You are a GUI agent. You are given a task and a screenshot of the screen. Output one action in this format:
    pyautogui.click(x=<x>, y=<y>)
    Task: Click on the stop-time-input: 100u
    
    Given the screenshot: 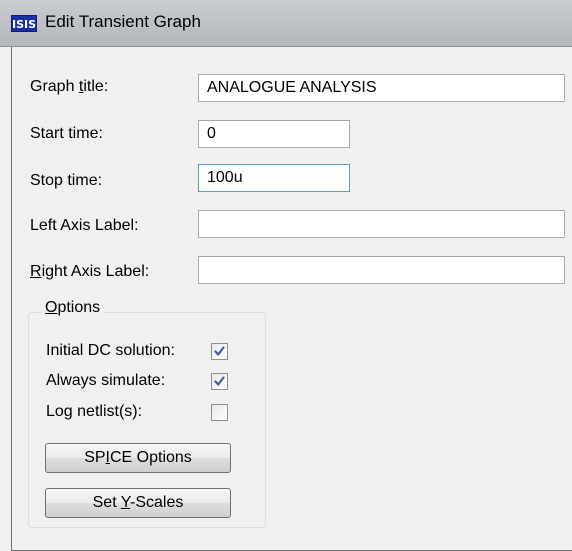 What is the action you would take?
    pyautogui.click(x=274, y=178)
    